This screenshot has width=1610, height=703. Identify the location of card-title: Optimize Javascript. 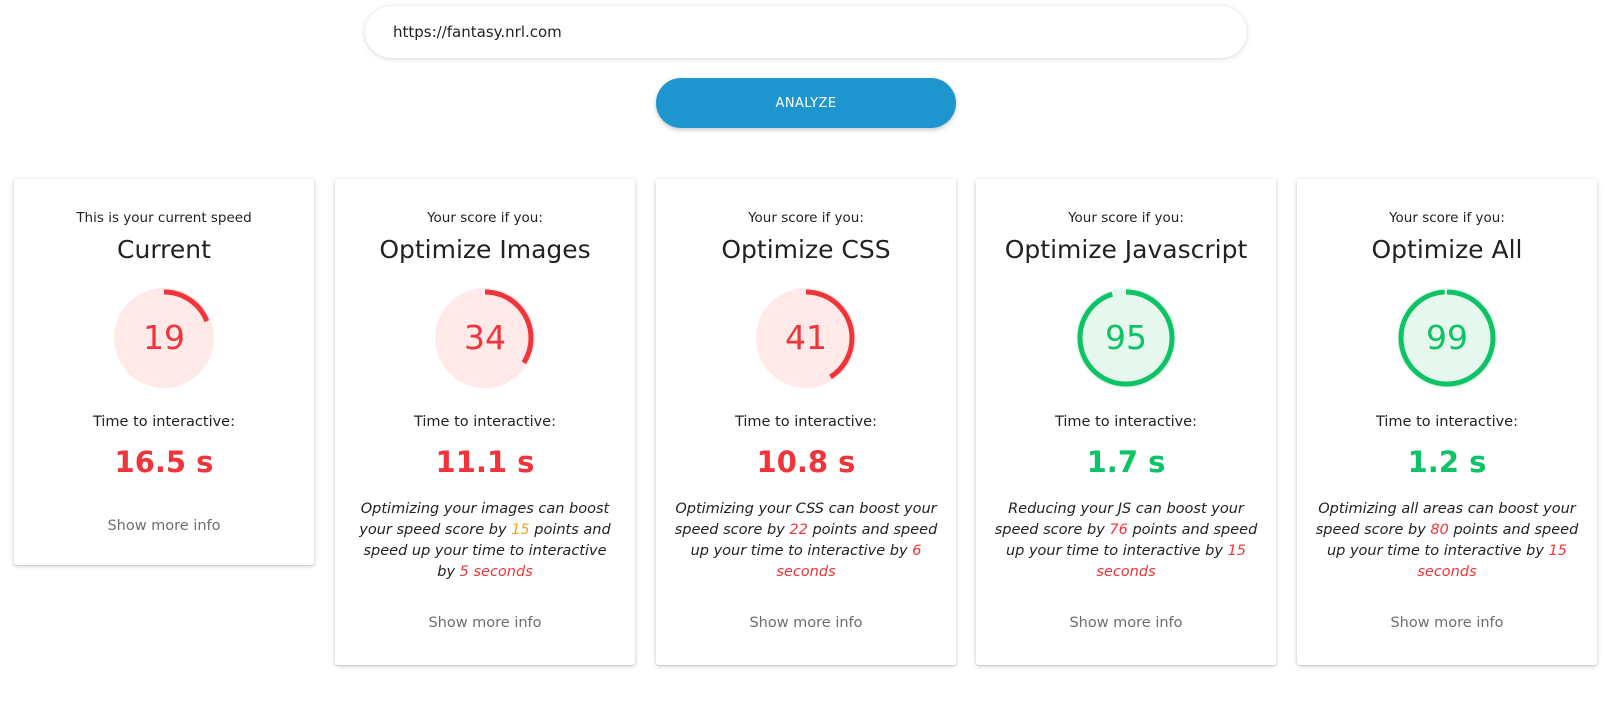
(1126, 249).